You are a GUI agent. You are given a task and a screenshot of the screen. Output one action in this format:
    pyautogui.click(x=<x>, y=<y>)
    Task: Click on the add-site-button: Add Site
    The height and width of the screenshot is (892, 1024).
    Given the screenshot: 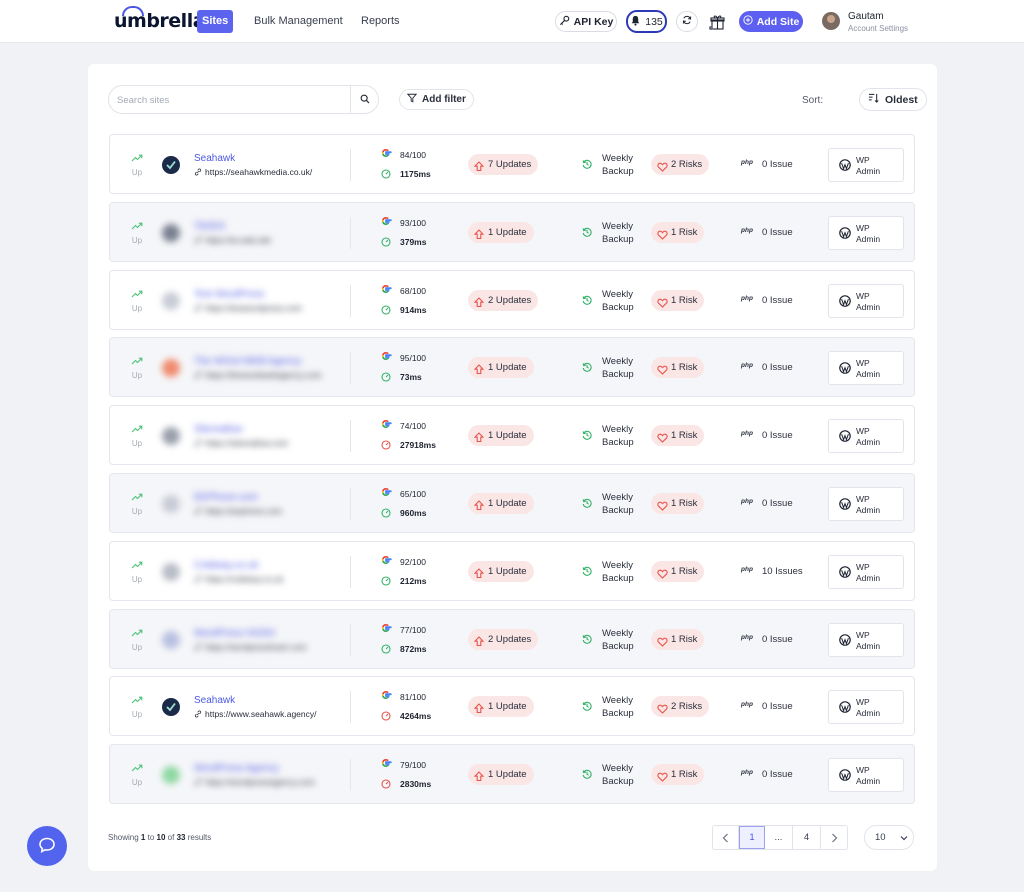 What is the action you would take?
    pyautogui.click(x=771, y=21)
    